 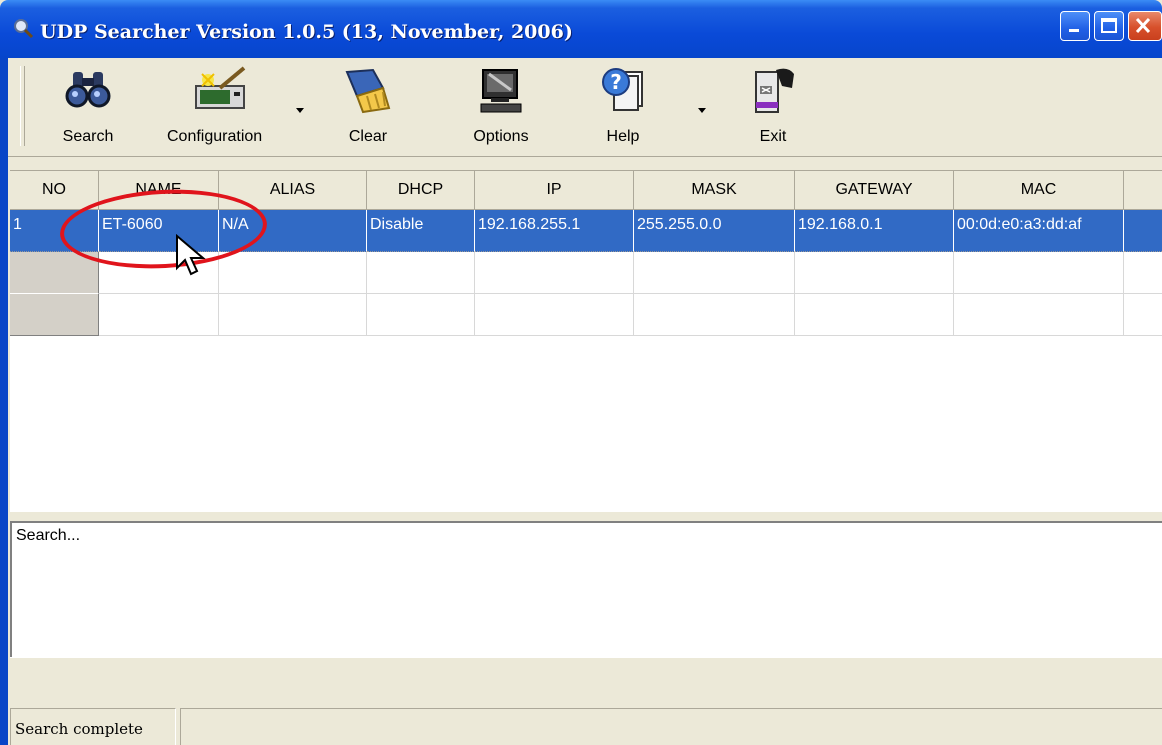 What do you see at coordinates (1039, 231) in the screenshot?
I see `table-cell-mac: 00:0d:e0:a3:dd:af` at bounding box center [1039, 231].